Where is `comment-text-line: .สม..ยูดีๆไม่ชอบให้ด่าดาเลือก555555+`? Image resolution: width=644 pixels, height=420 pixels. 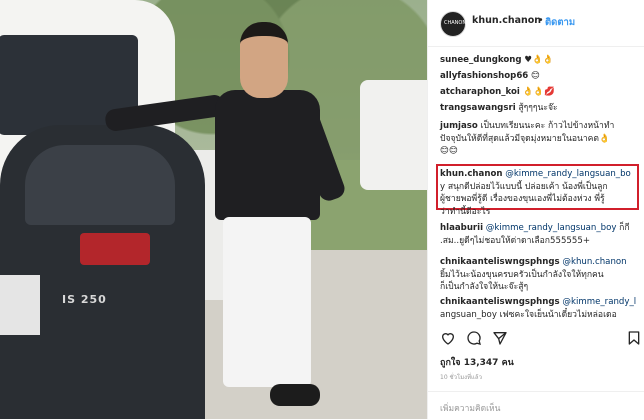 comment-text-line: .สม..ยูดีๆไม่ชอบให้ด่าดาเลือก555555+ is located at coordinates (515, 240).